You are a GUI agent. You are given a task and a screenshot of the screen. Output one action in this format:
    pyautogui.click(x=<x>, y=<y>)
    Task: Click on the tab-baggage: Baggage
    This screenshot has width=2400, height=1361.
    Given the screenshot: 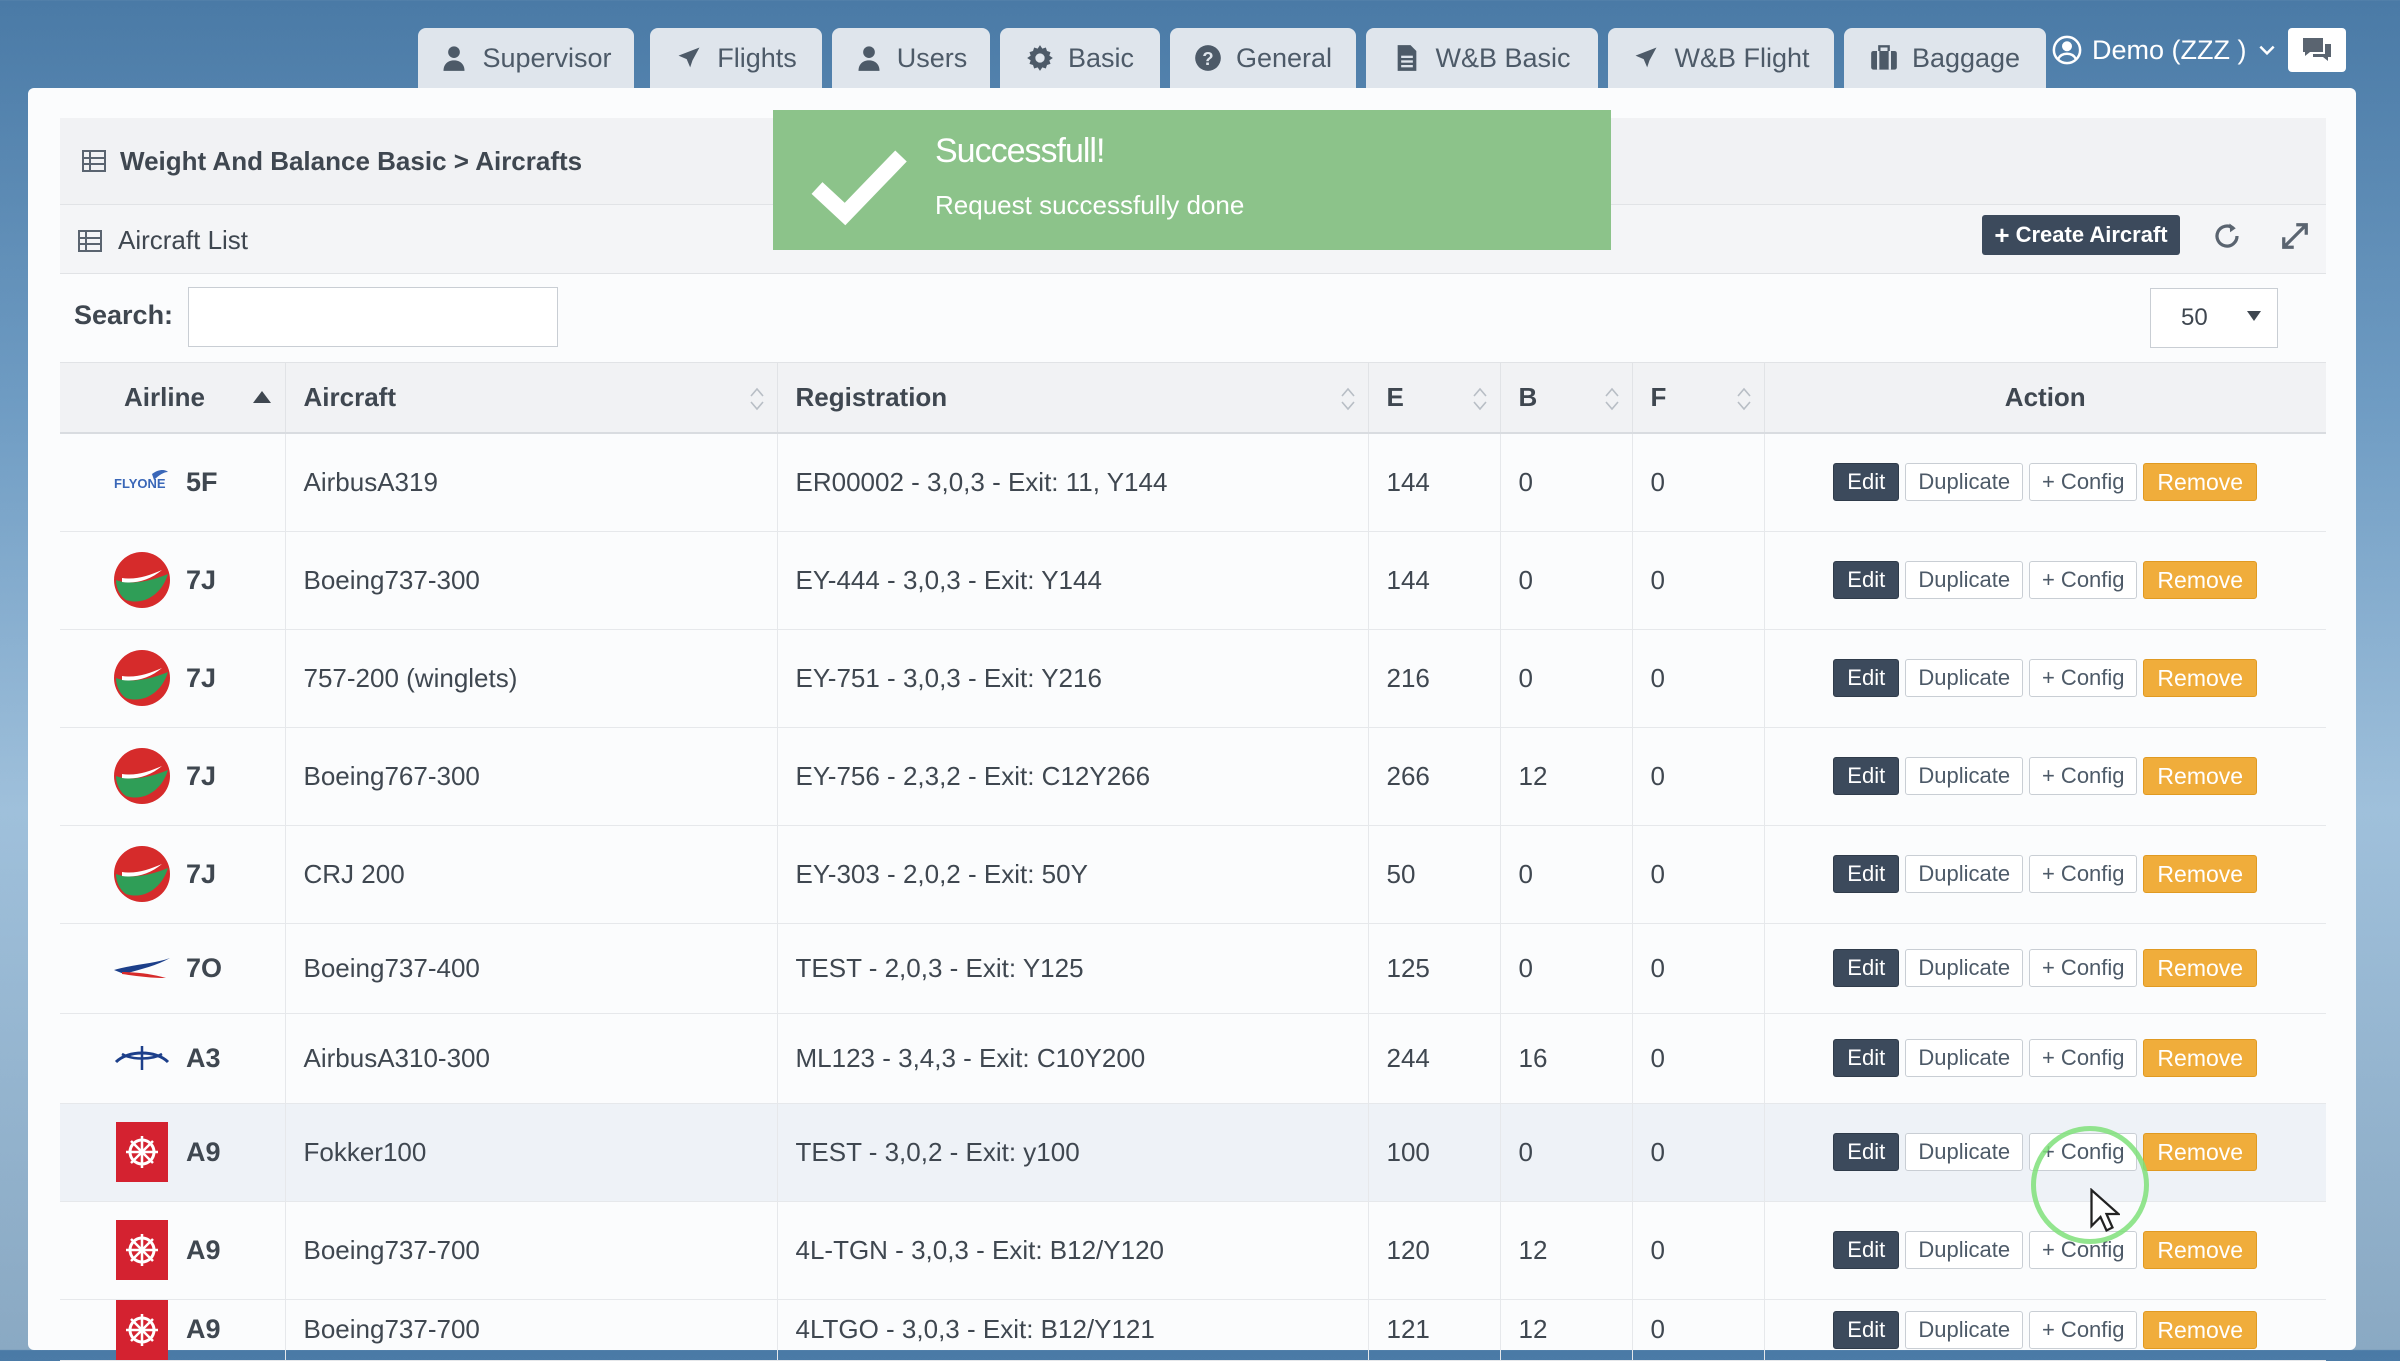 What is the action you would take?
    pyautogui.click(x=1945, y=58)
    